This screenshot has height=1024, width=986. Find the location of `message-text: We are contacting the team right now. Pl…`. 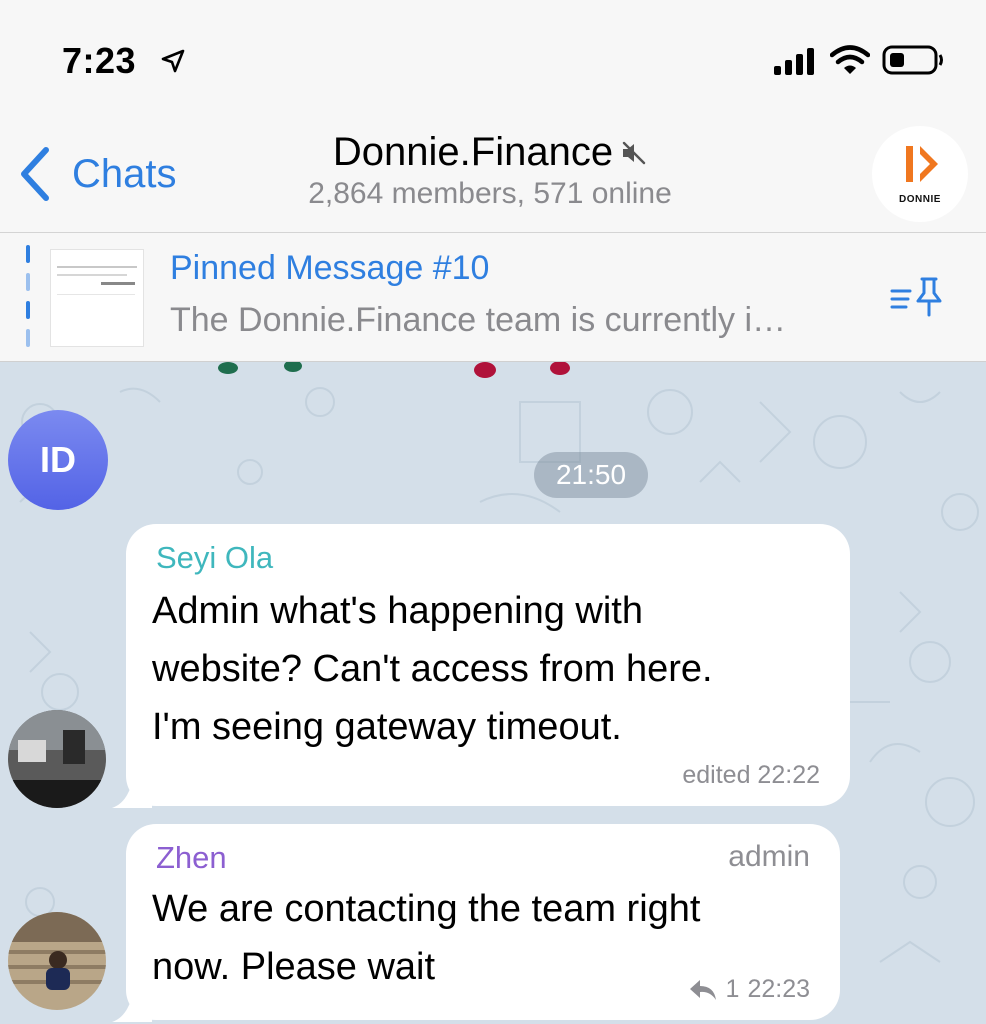

message-text: We are contacting the team right now. Pl… is located at coordinates (426, 938).